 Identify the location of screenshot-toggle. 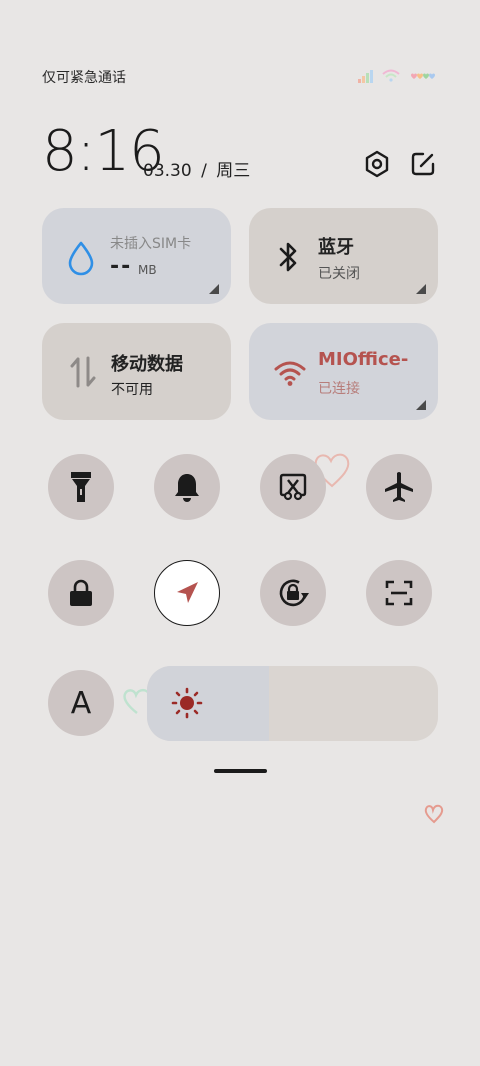
(293, 487).